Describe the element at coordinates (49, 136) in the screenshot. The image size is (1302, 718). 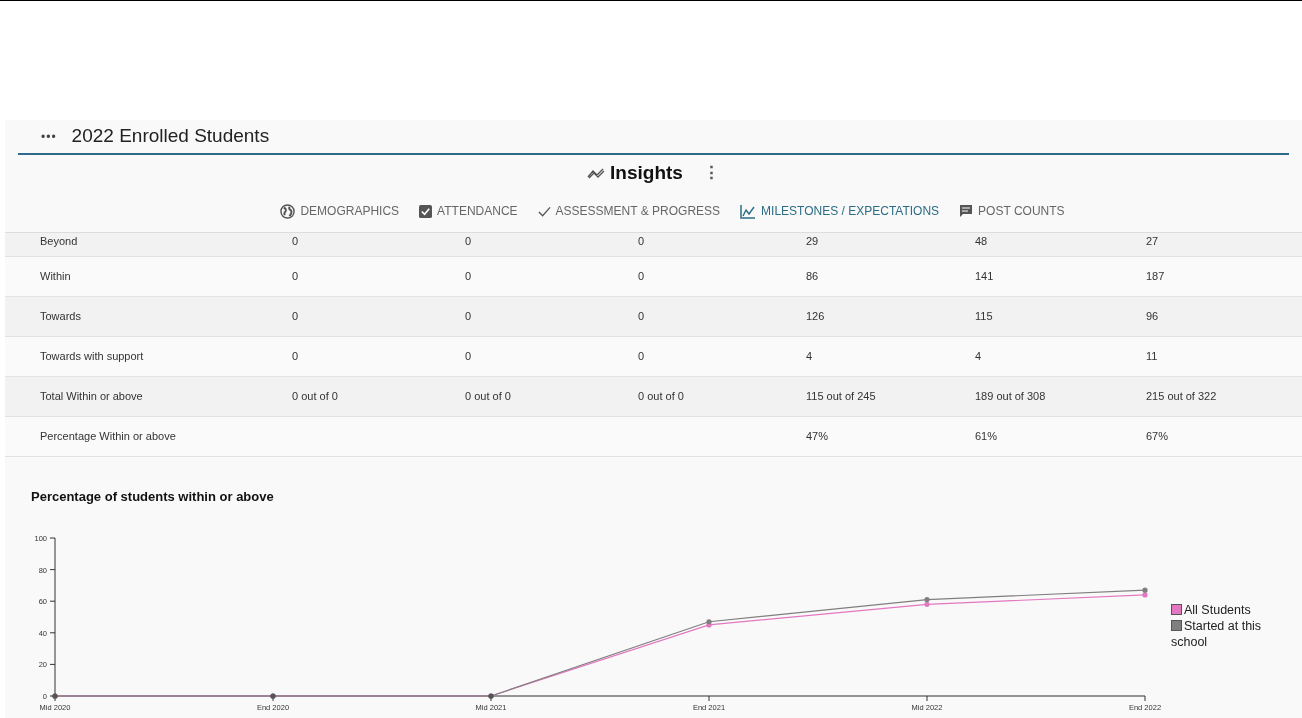
I see `menu-icon: •••` at that location.